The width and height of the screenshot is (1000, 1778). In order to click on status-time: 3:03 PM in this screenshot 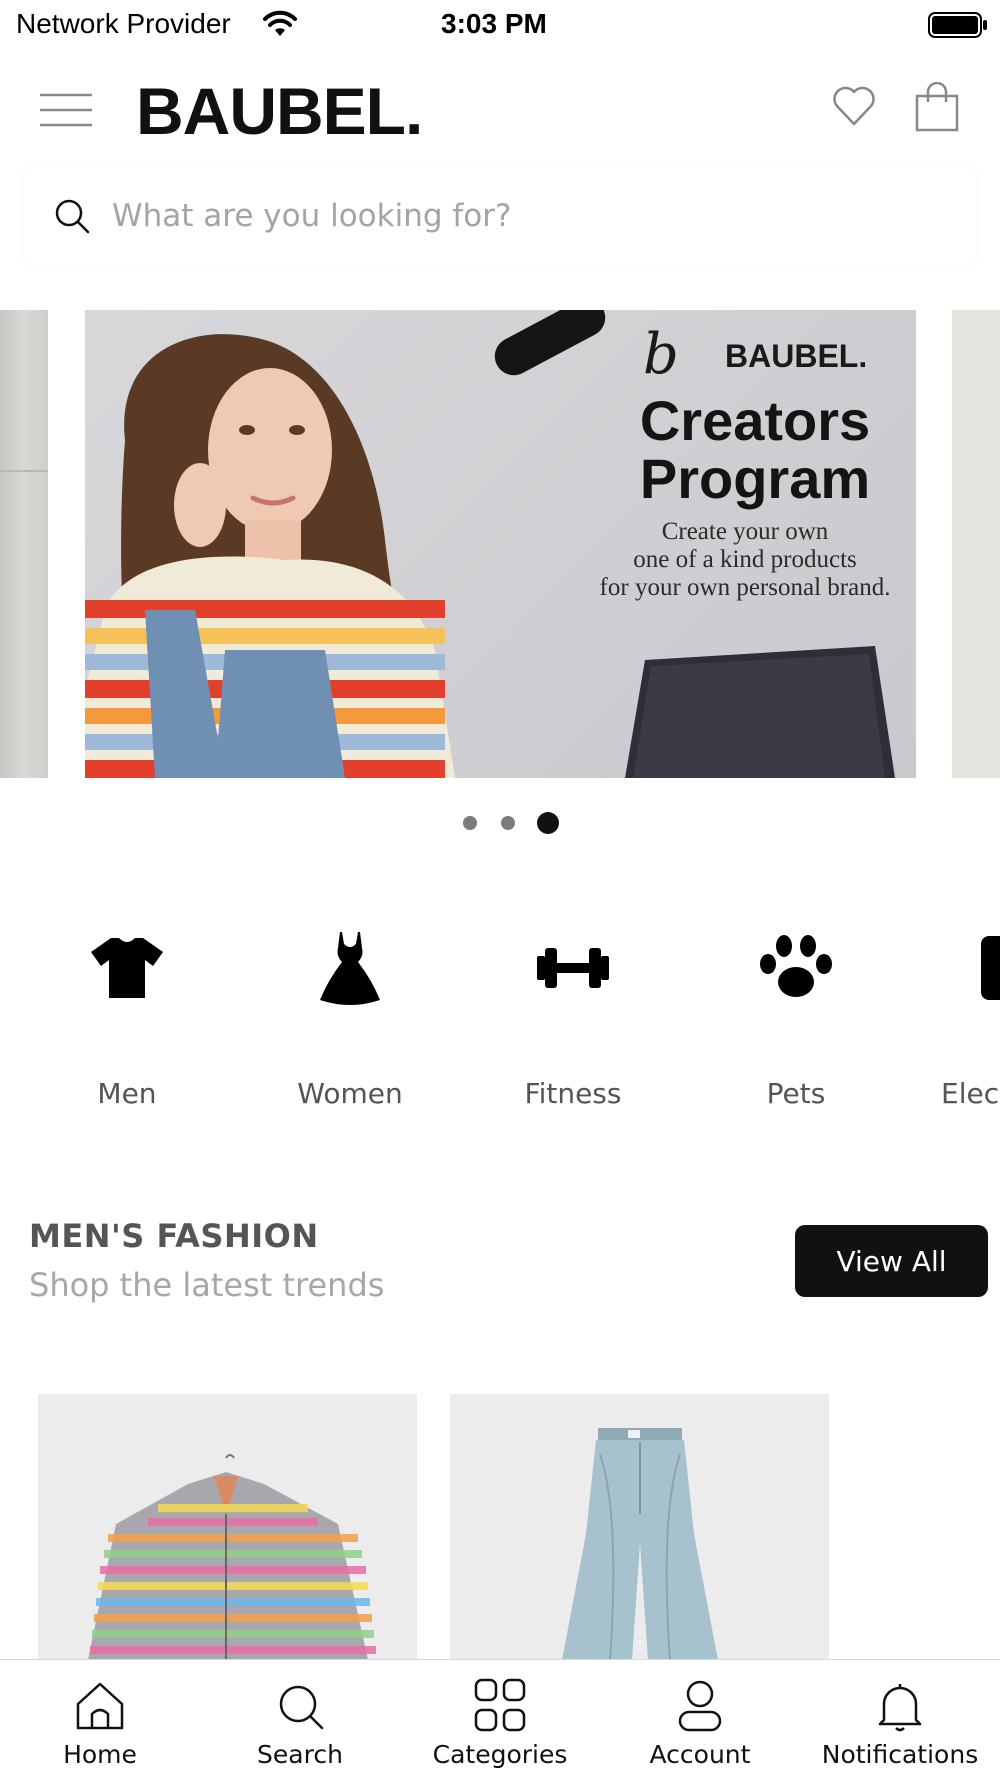, I will do `click(494, 23)`.